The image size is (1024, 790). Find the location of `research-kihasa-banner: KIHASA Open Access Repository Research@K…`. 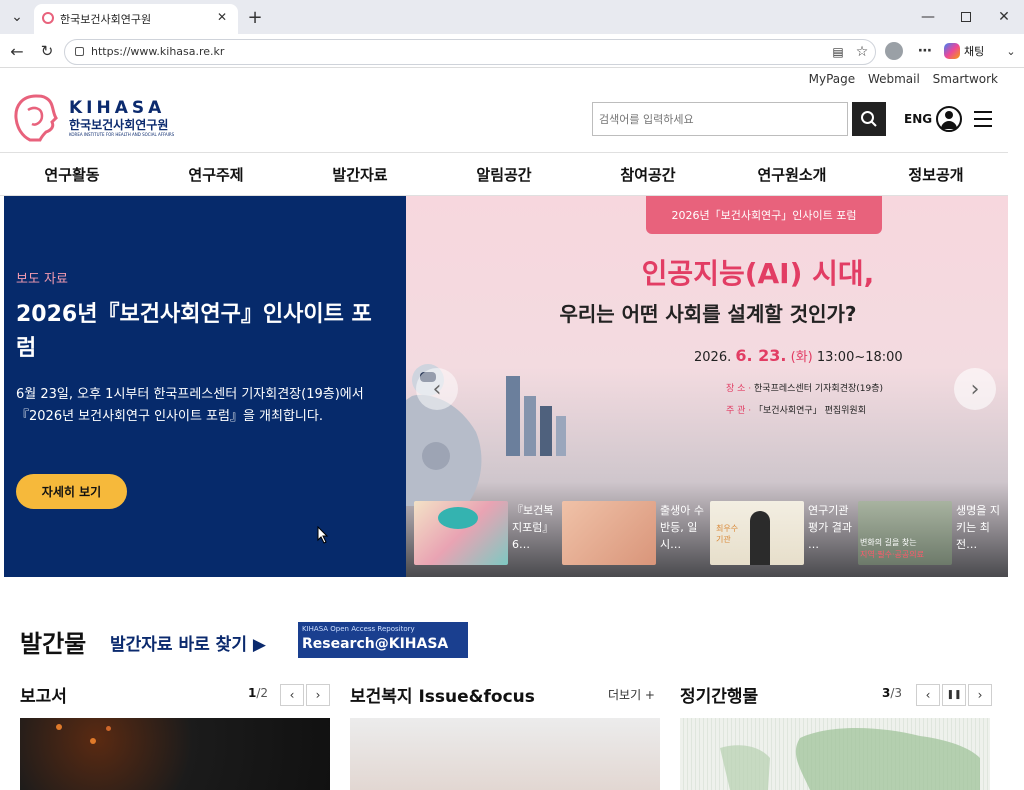

research-kihasa-banner: KIHASA Open Access Repository Research@K… is located at coordinates (383, 640).